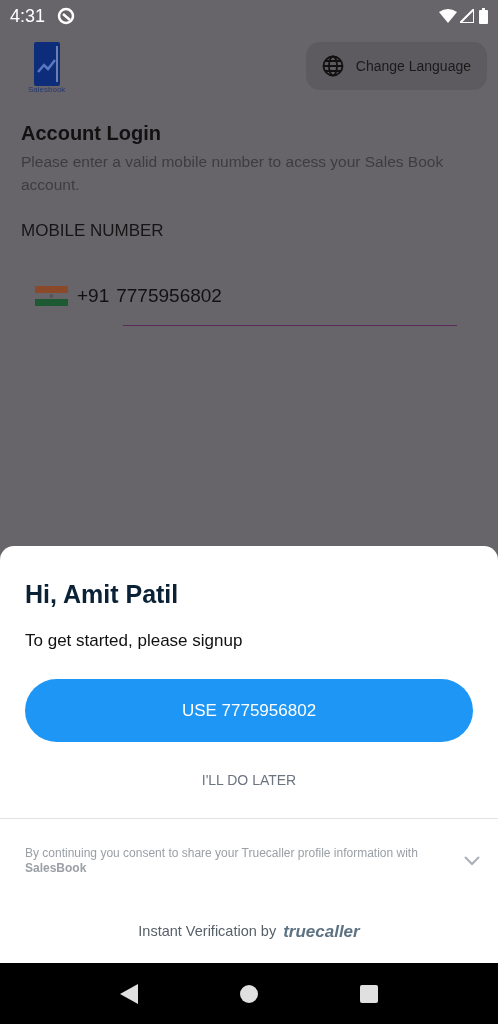  Describe the element at coordinates (102, 594) in the screenshot. I see `greeting: Hi, Amit Patil` at that location.